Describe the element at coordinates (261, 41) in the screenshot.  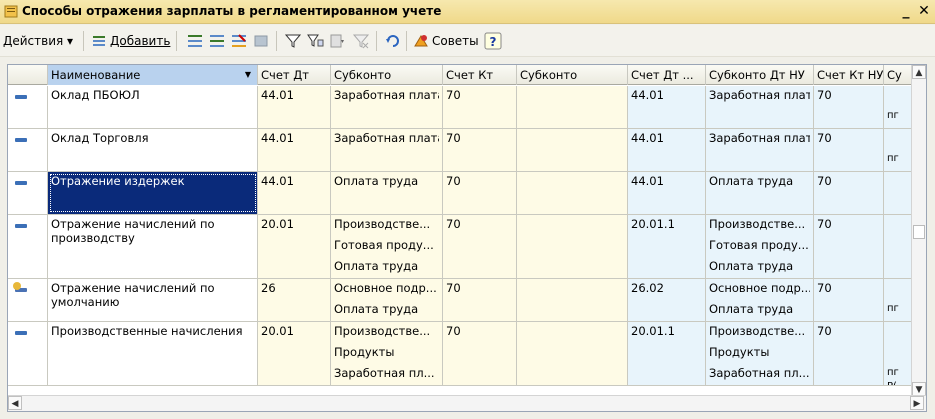
I see `delete-mark-icon` at that location.